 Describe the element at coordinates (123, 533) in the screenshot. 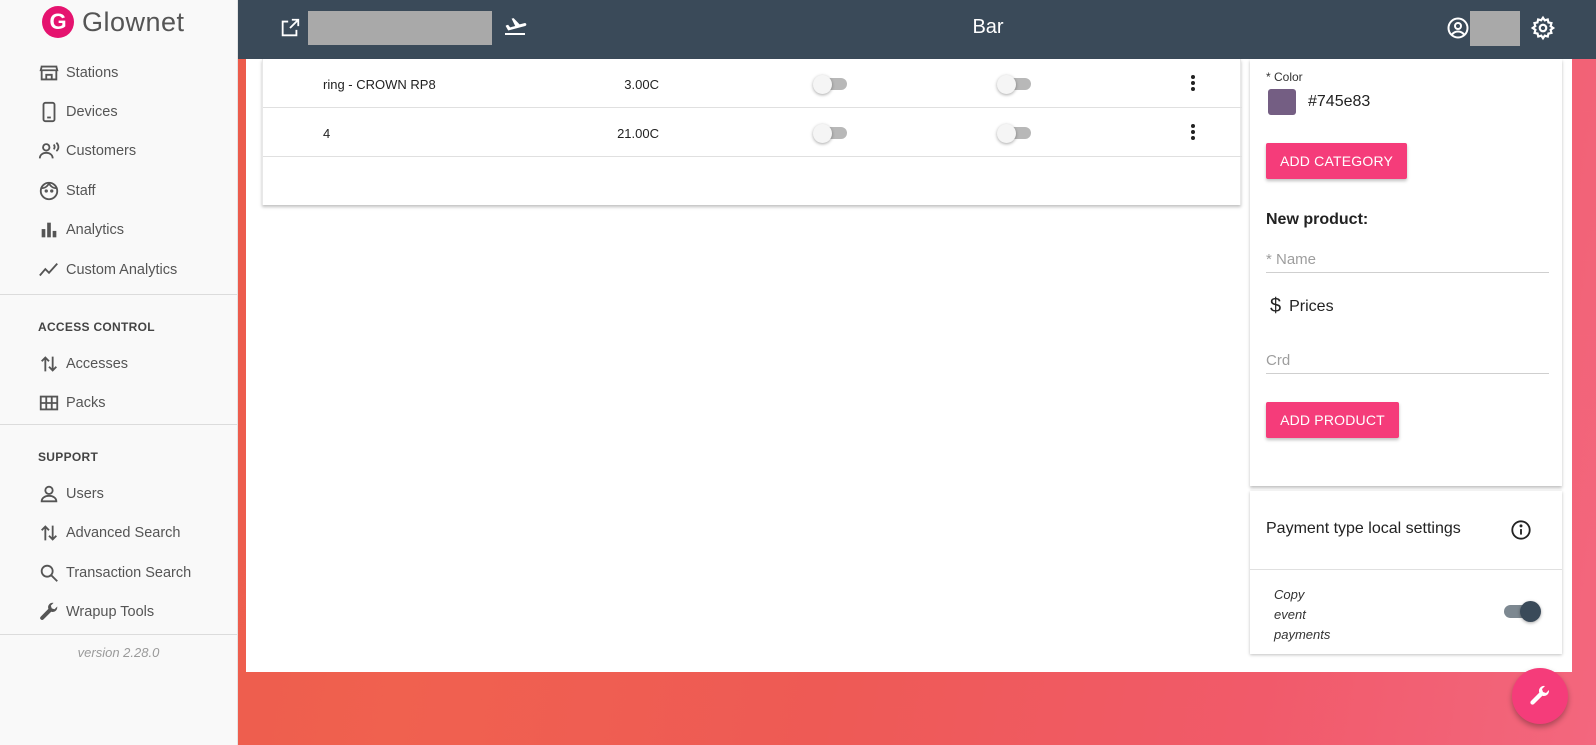

I see `sidebar-item-label: Advanced Search` at that location.